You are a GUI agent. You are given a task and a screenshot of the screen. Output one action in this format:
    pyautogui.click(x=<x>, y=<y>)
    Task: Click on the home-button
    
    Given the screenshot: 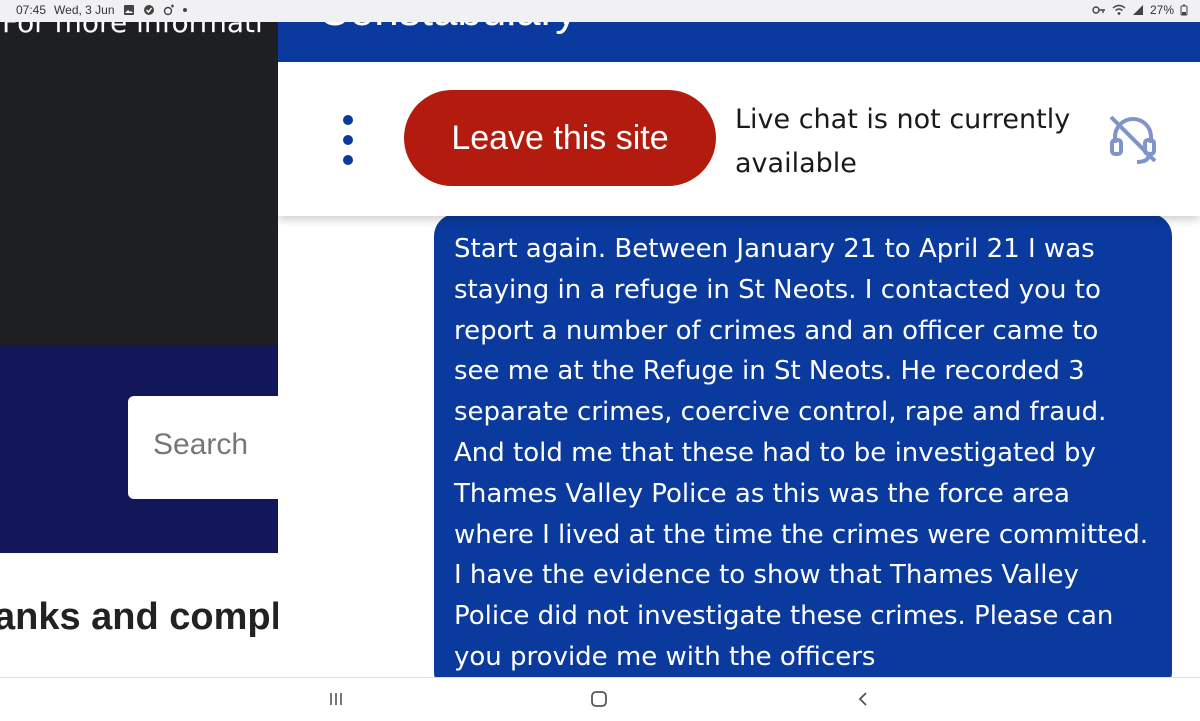 What is the action you would take?
    pyautogui.click(x=599, y=699)
    